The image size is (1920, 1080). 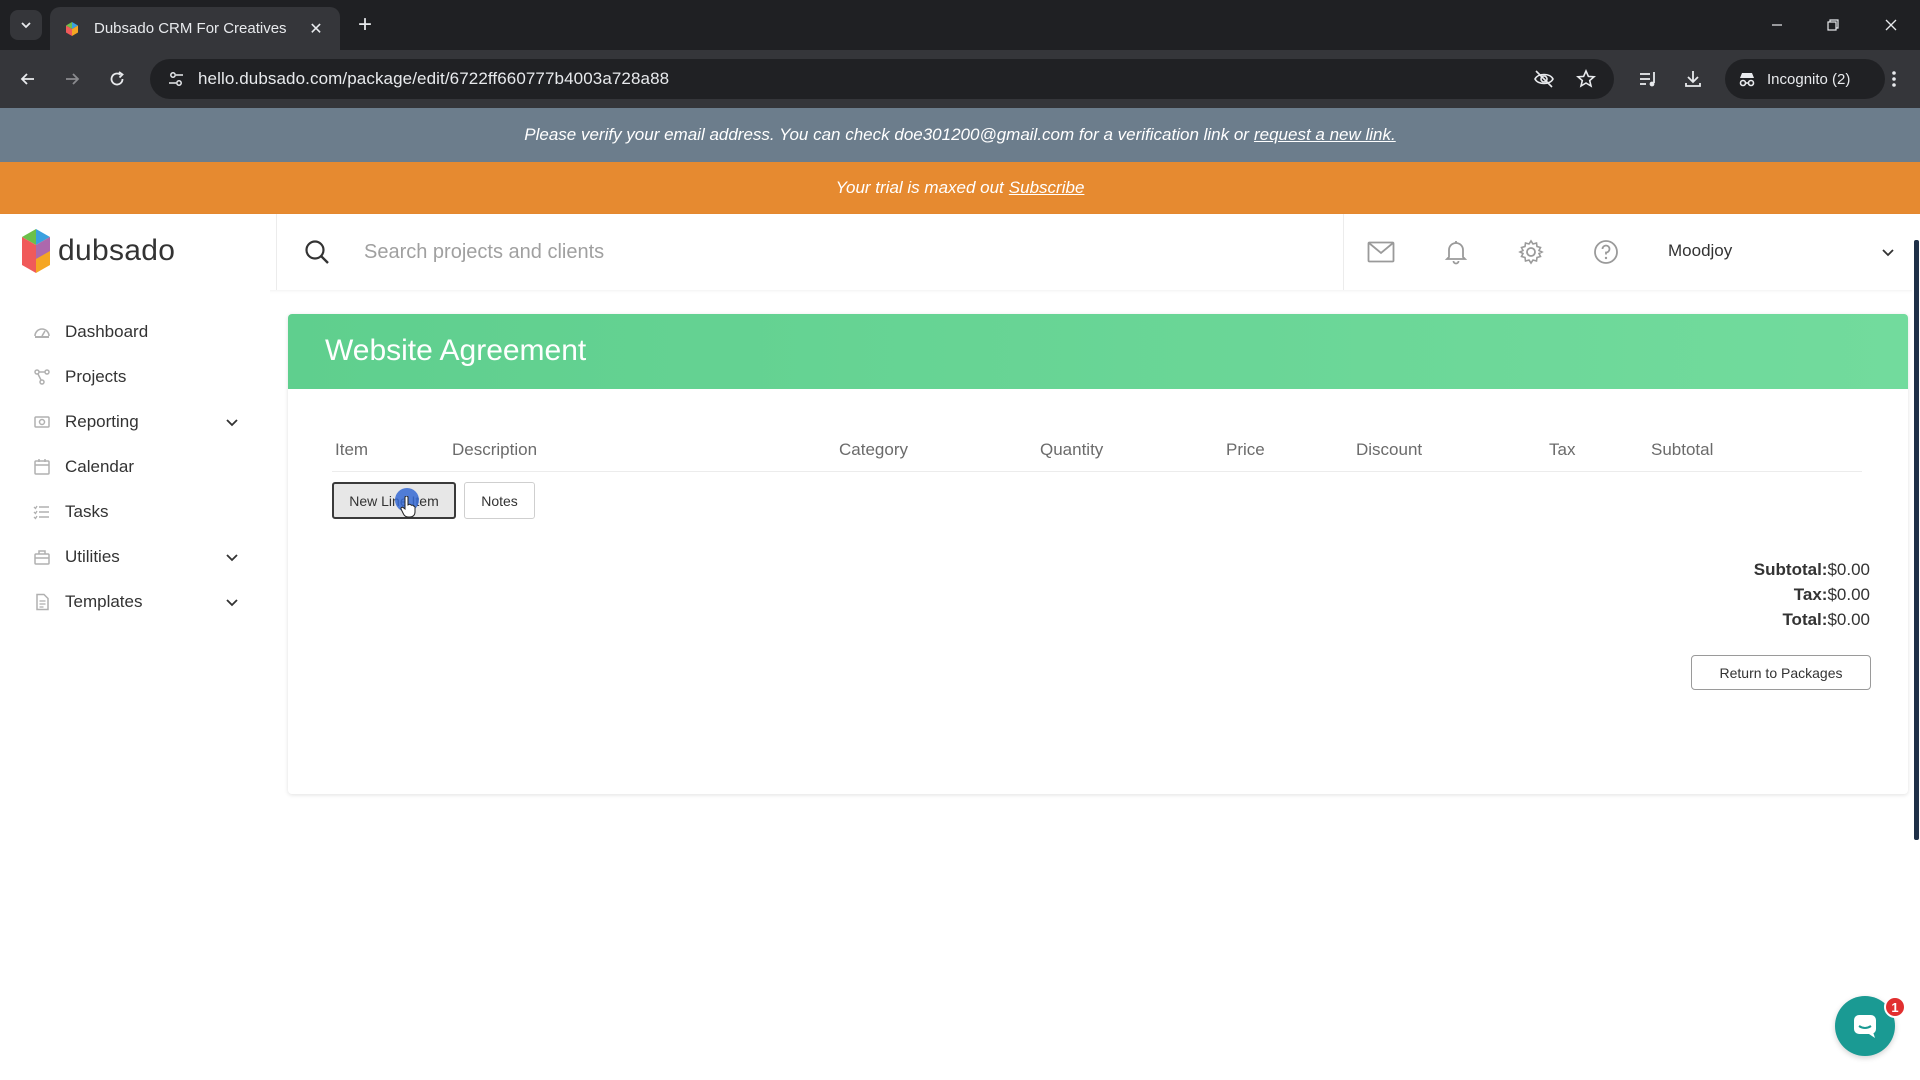 What do you see at coordinates (919, 187) in the screenshot?
I see `trial-text: Your trial is maxed out` at bounding box center [919, 187].